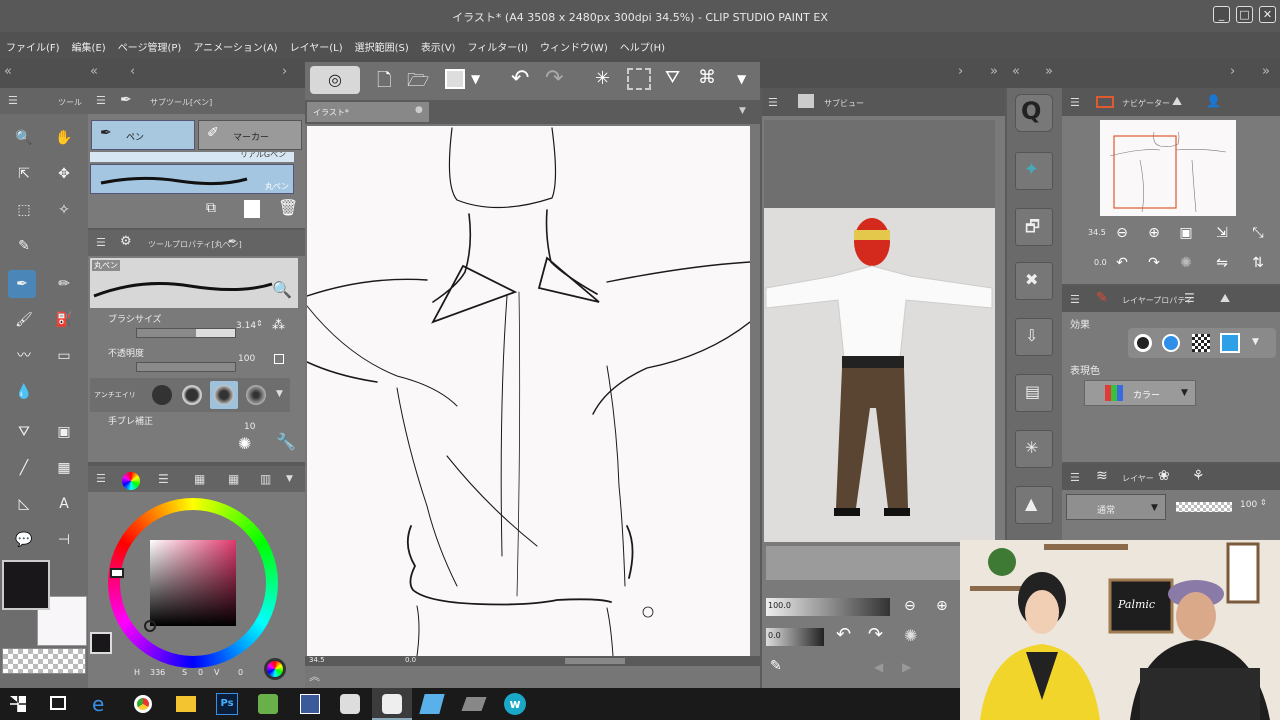 The width and height of the screenshot is (1280, 720). Describe the element at coordinates (282, 289) in the screenshot. I see `search-icon: 🔍` at that location.